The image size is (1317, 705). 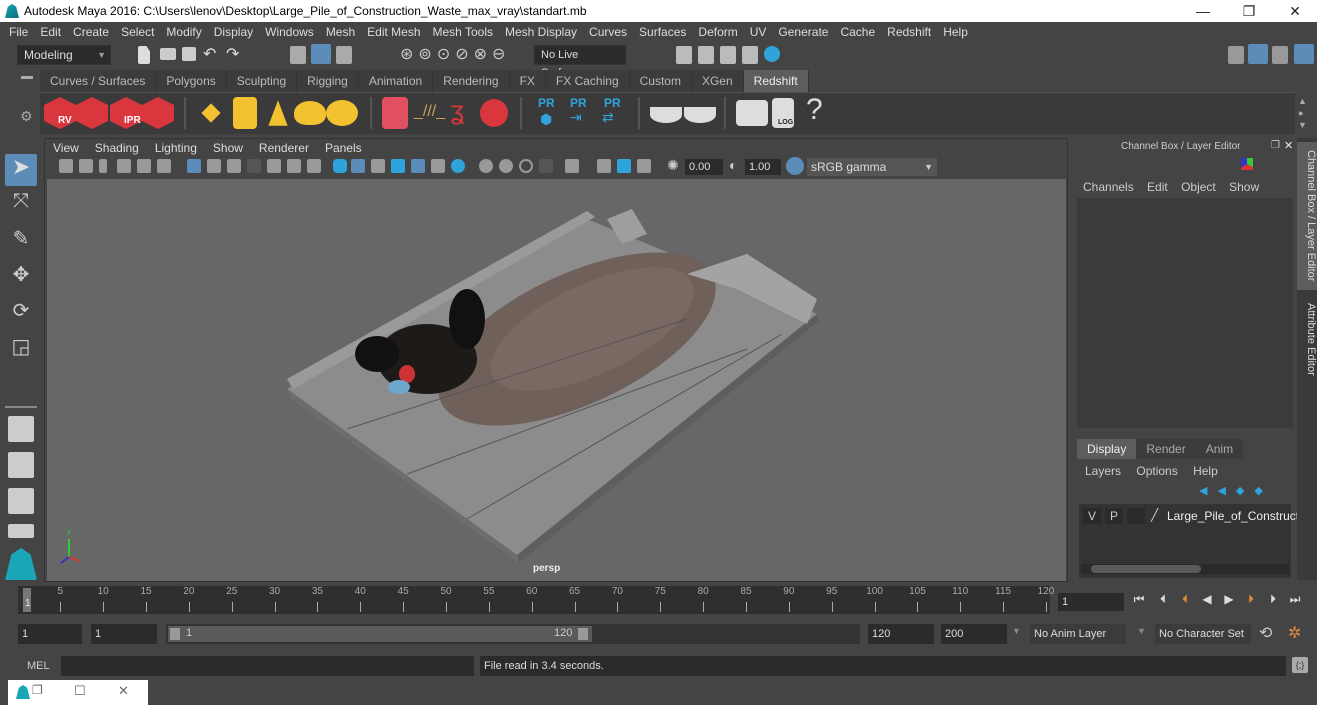 What do you see at coordinates (21, 170) in the screenshot?
I see `select-tool-icon: ➤` at bounding box center [21, 170].